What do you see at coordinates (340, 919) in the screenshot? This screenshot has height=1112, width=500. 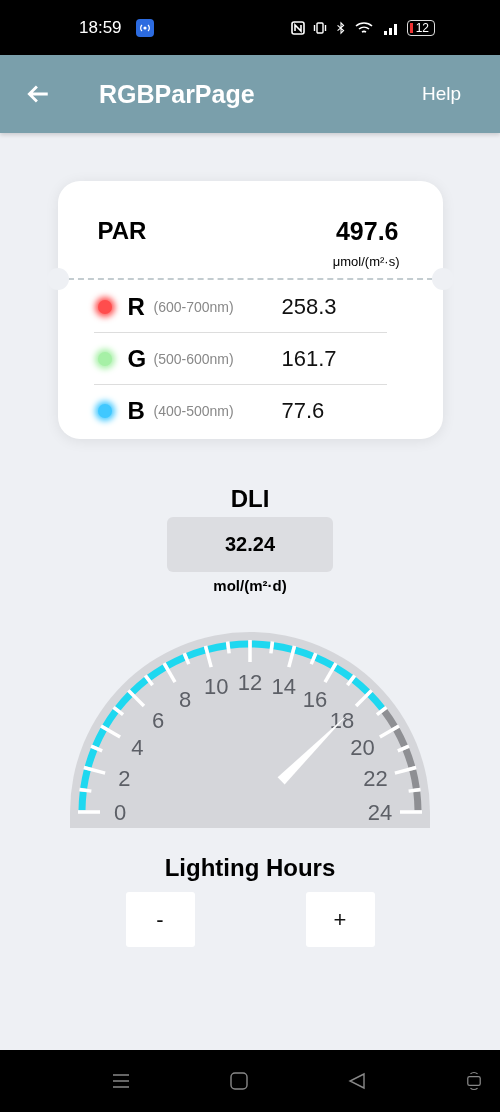 I see `increase-button: +` at bounding box center [340, 919].